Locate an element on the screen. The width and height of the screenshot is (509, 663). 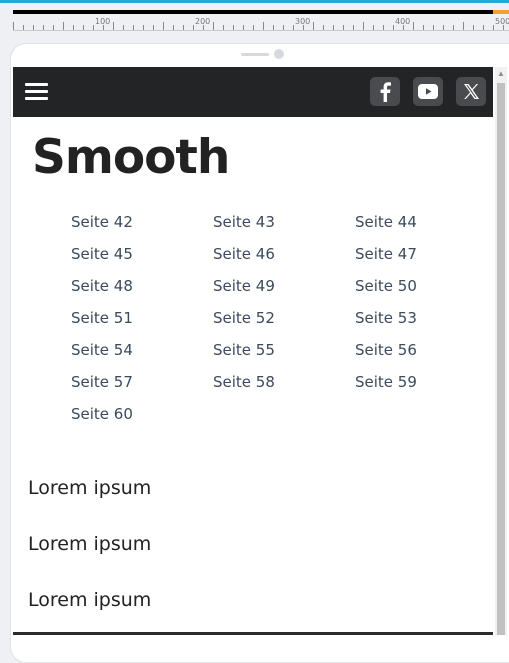
scrollbar: ▲ is located at coordinates (501, 351).